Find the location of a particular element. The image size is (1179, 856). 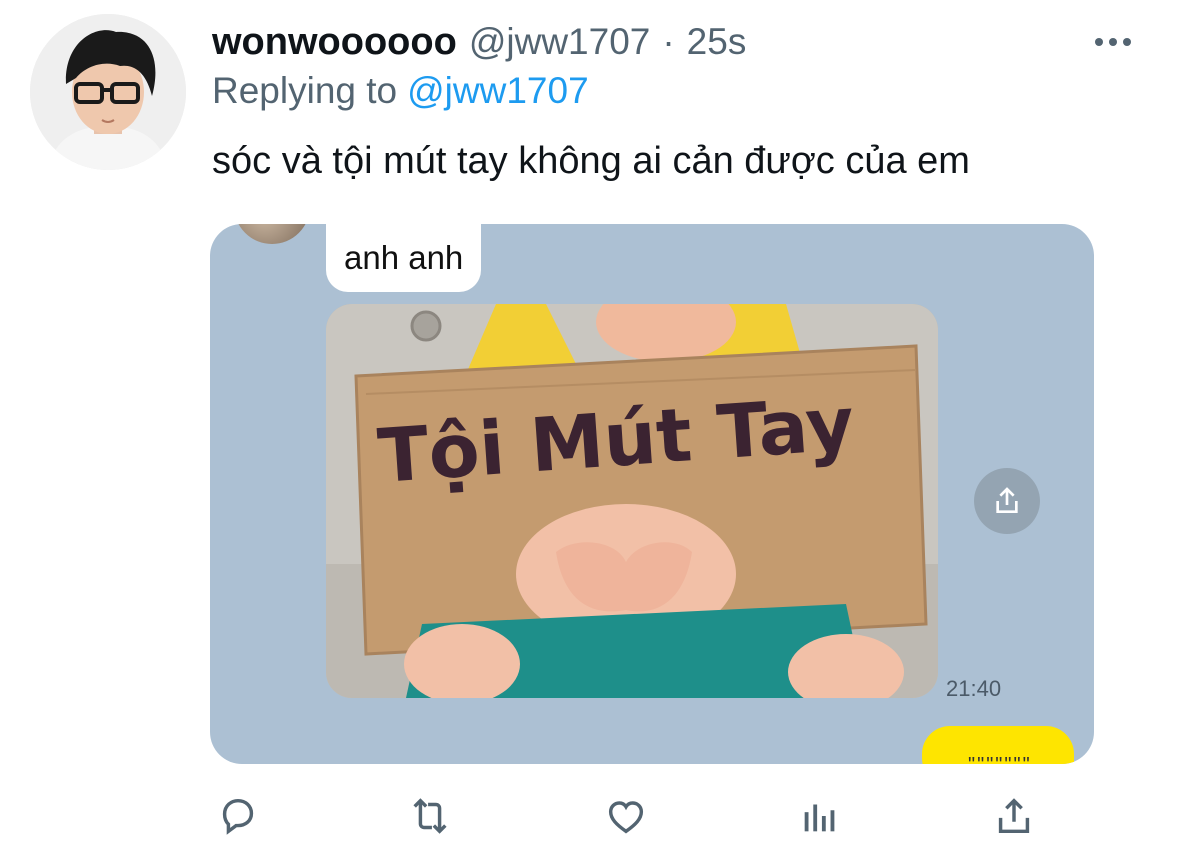

avatar-image is located at coordinates (108, 92).